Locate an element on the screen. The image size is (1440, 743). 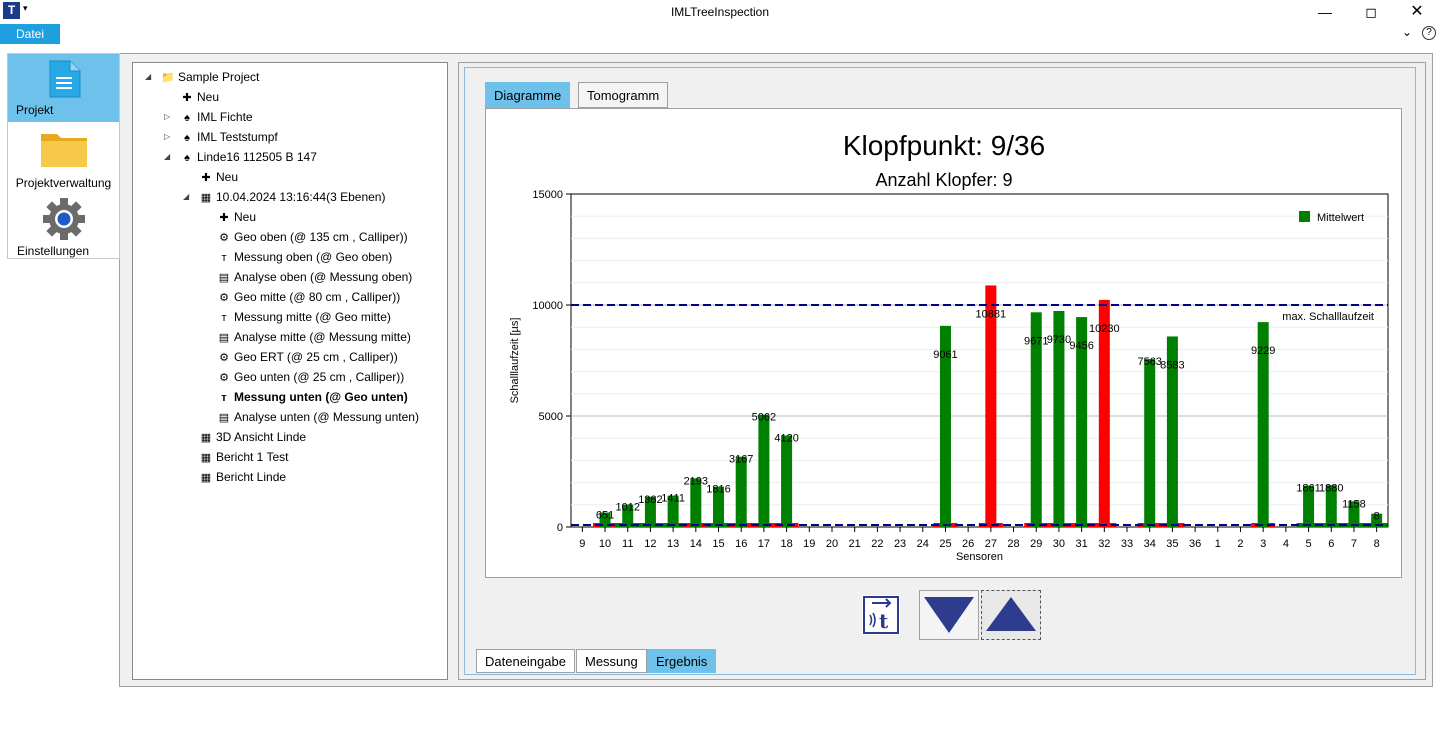
tab-dateneingabe: Dateneingabe is located at coordinates (525, 661).